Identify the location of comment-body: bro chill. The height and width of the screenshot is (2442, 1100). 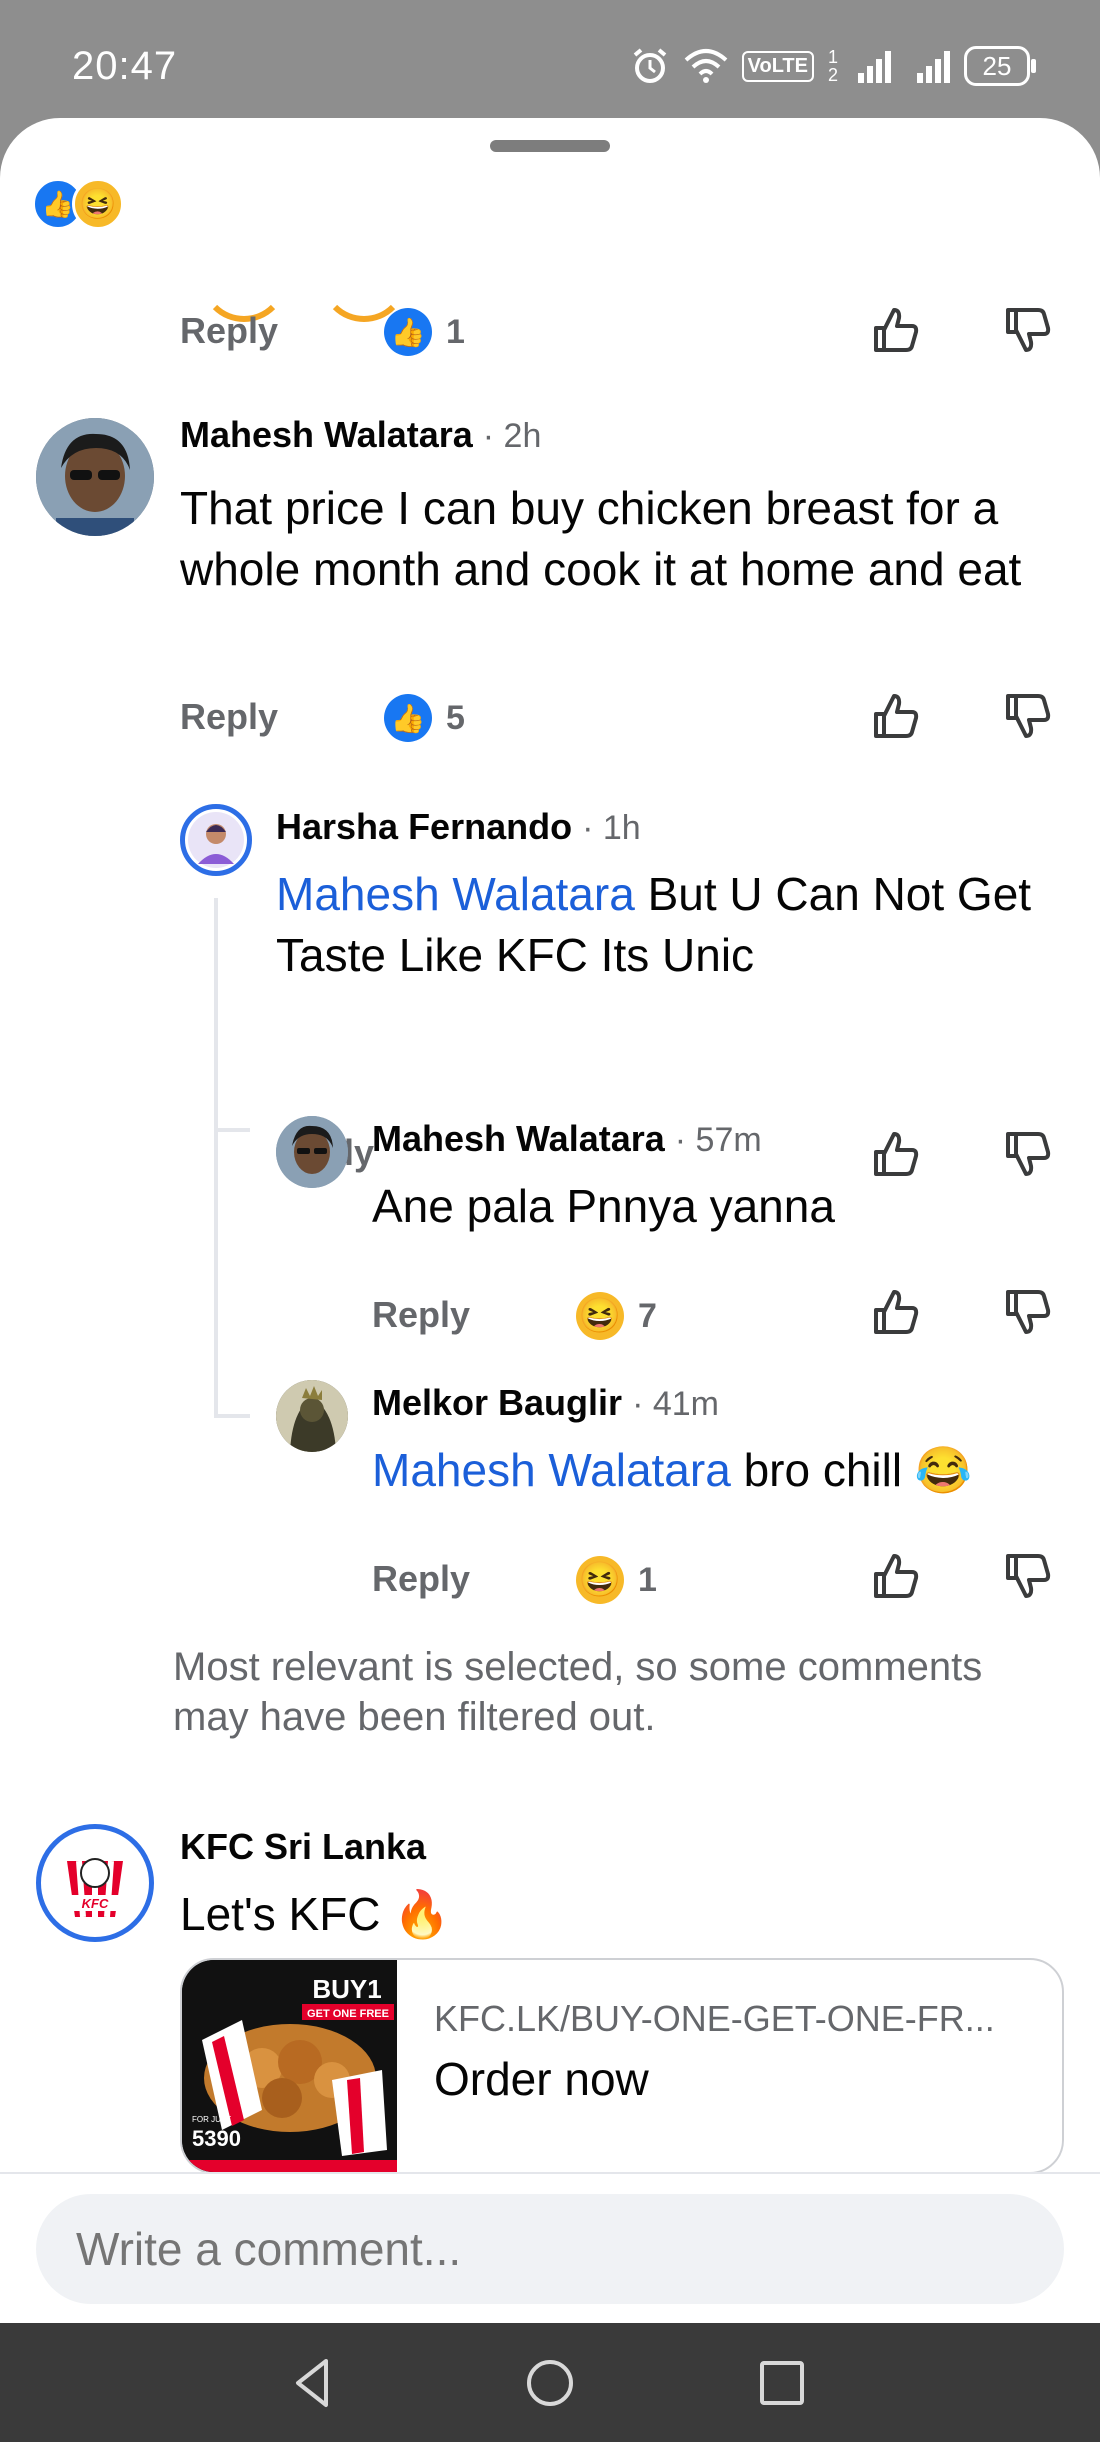
(822, 1470).